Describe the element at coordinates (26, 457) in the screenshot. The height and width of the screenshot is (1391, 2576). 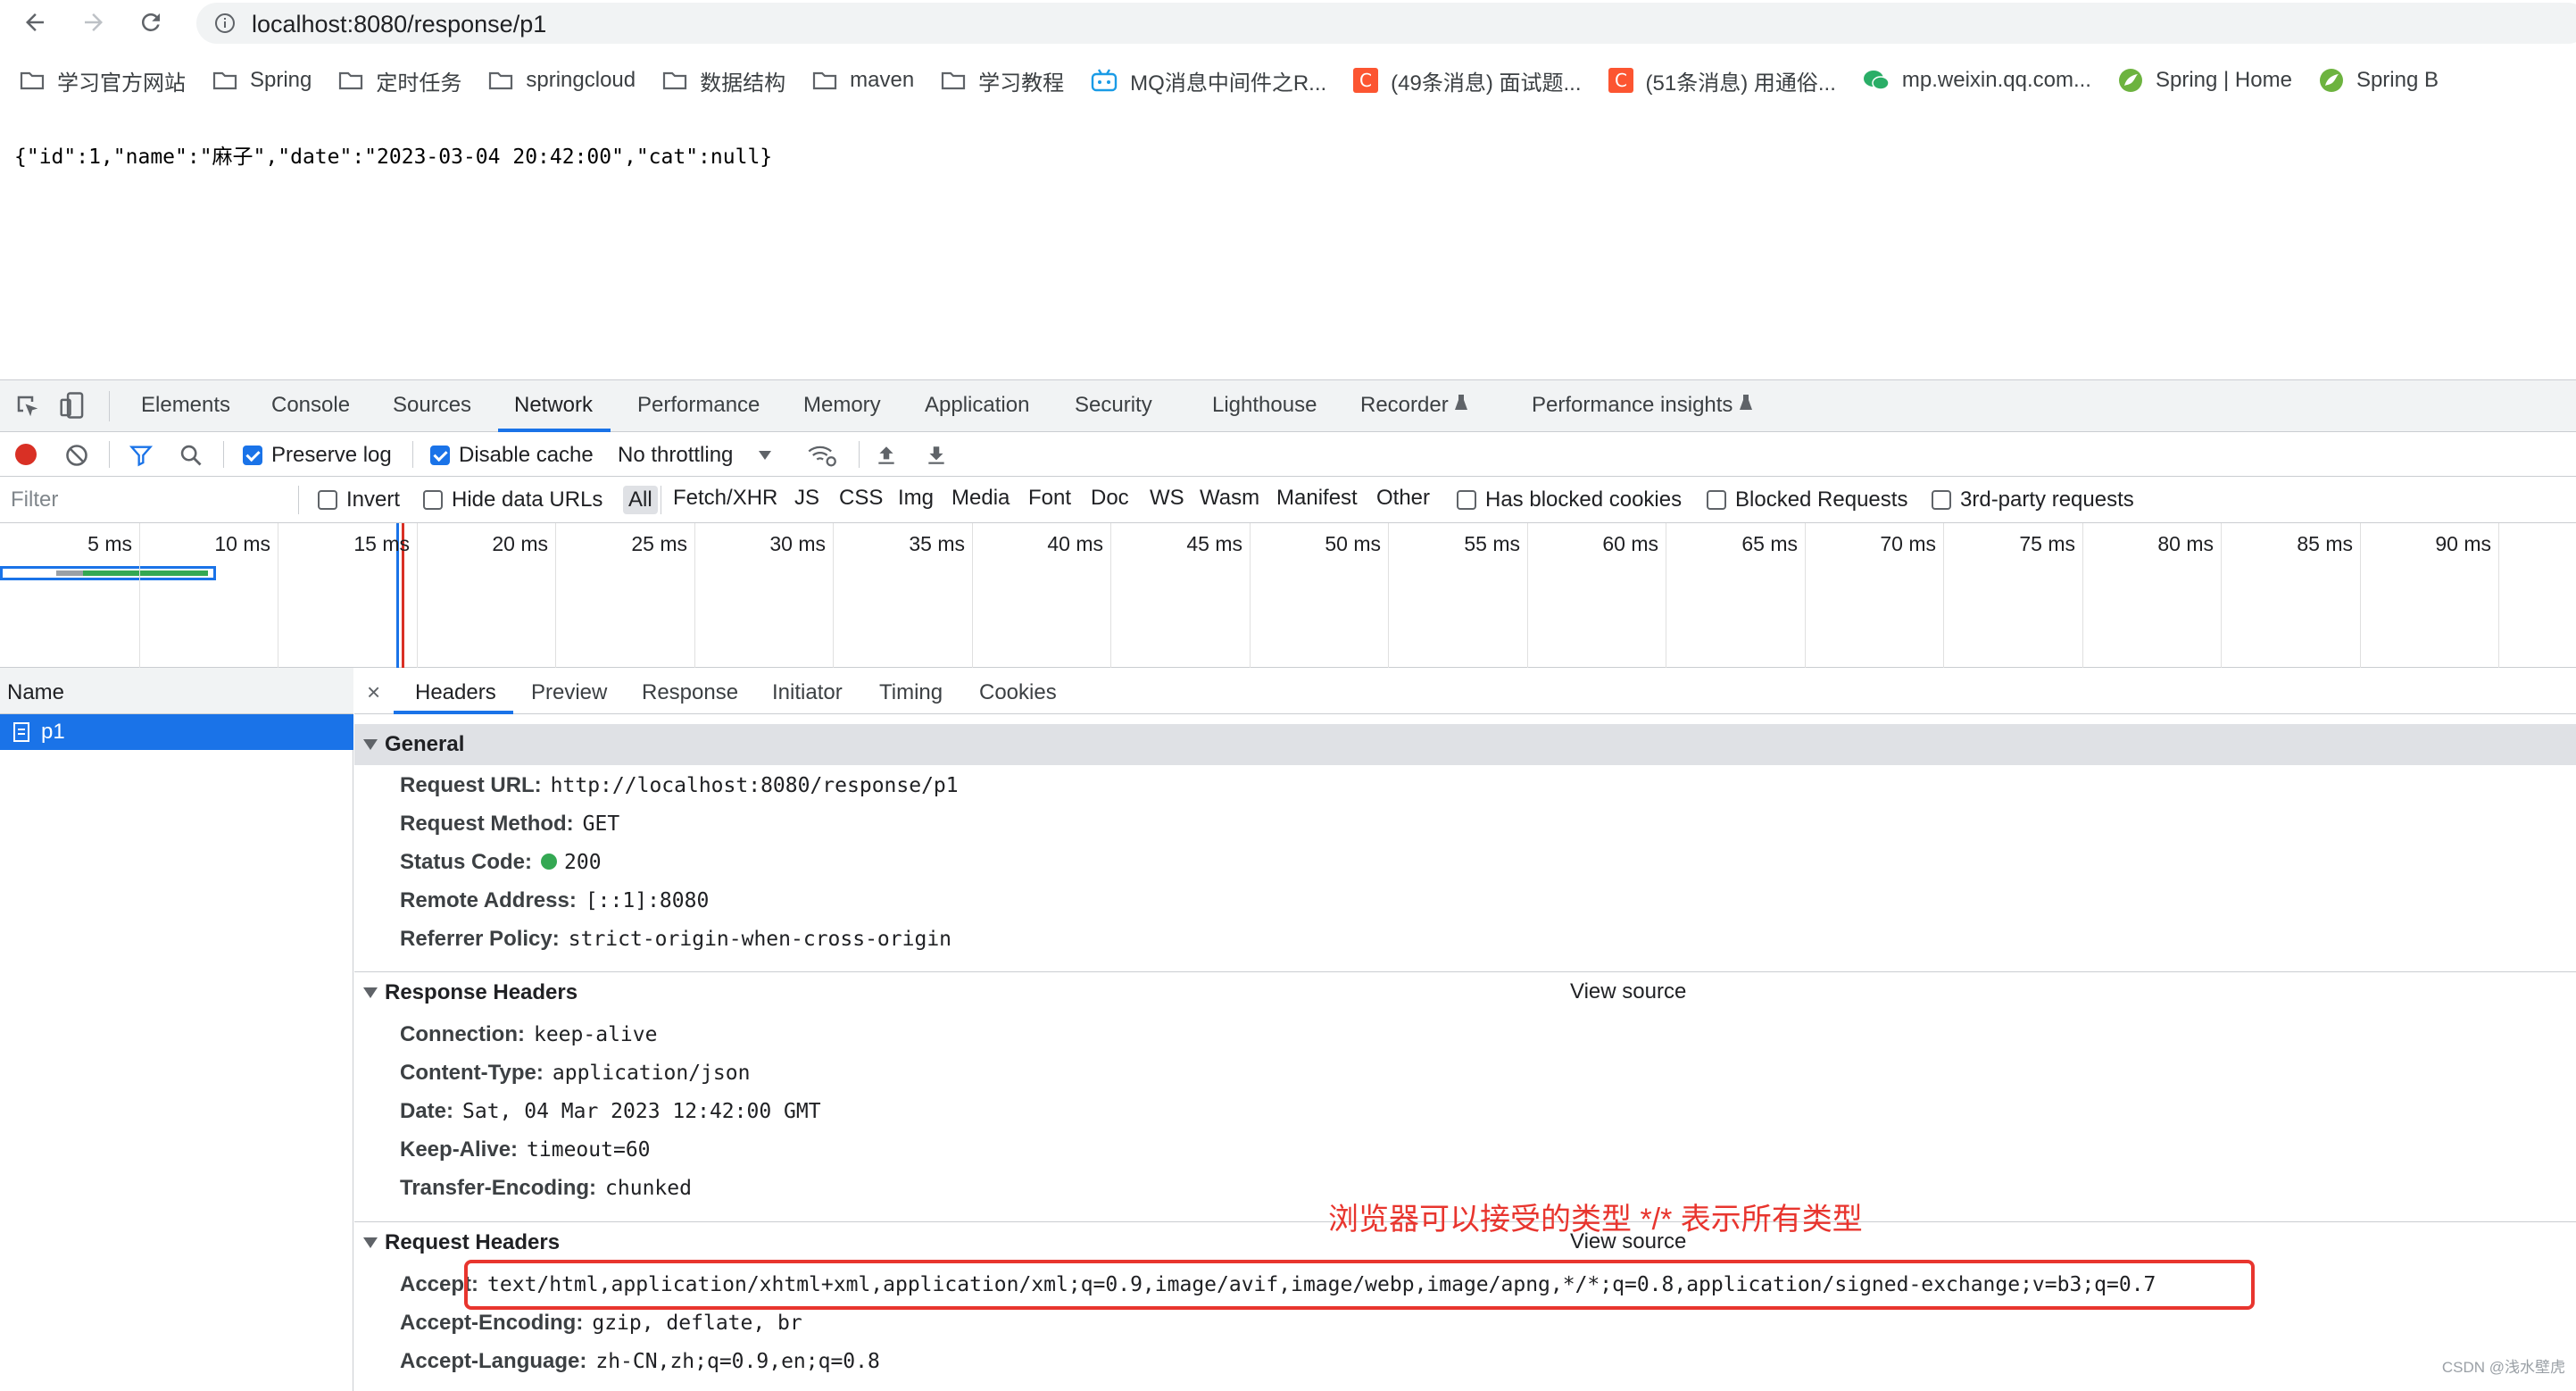
I see `record-button` at that location.